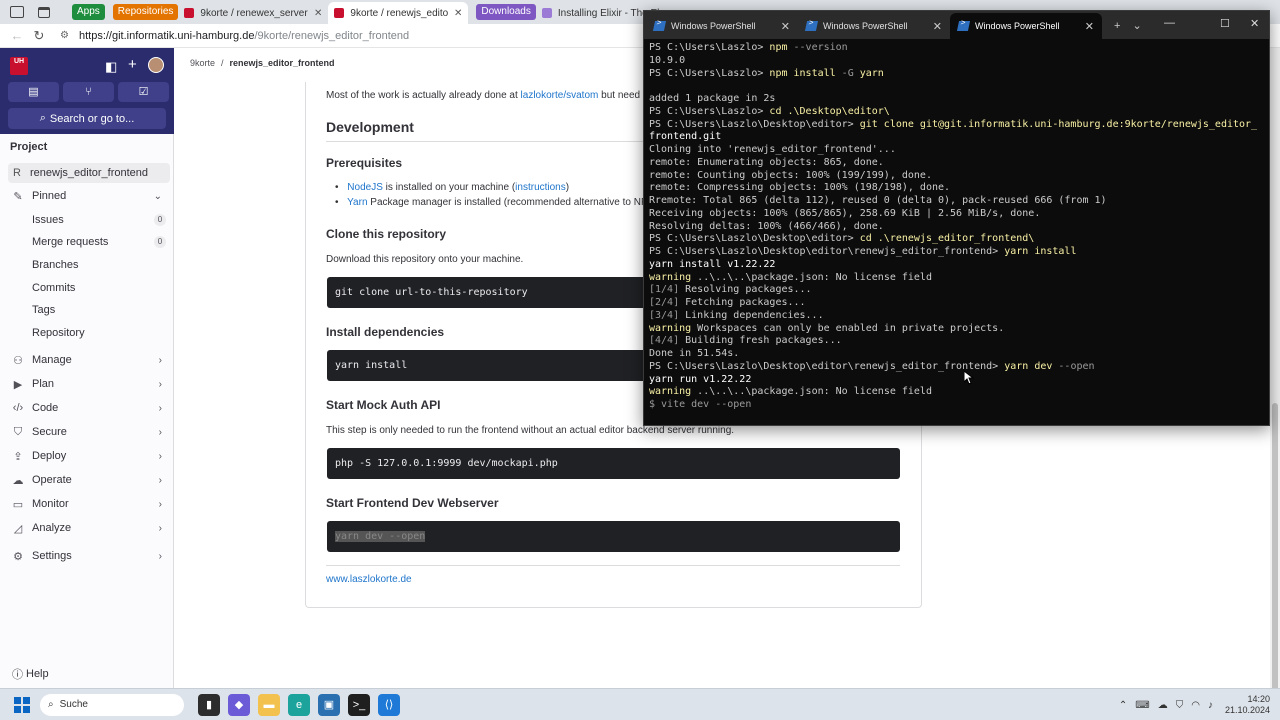 The width and height of the screenshot is (1280, 720). What do you see at coordinates (87, 196) in the screenshot?
I see `sidebar-item-pinned: ✎ Pinned ⌄` at bounding box center [87, 196].